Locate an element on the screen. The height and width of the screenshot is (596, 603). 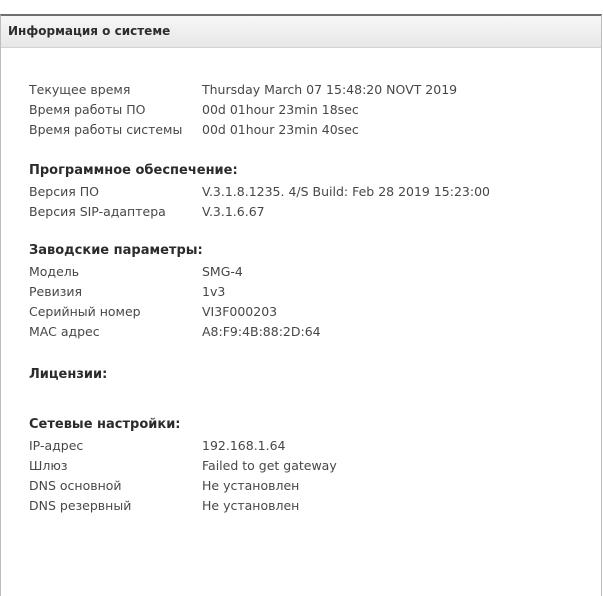
info-label: Ревизия is located at coordinates (56, 291).